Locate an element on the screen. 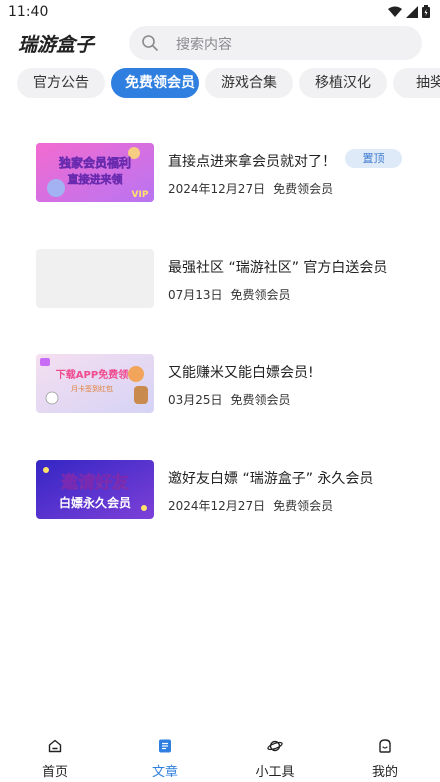 The width and height of the screenshot is (440, 782). search-input: 搜索内容 is located at coordinates (275, 43).